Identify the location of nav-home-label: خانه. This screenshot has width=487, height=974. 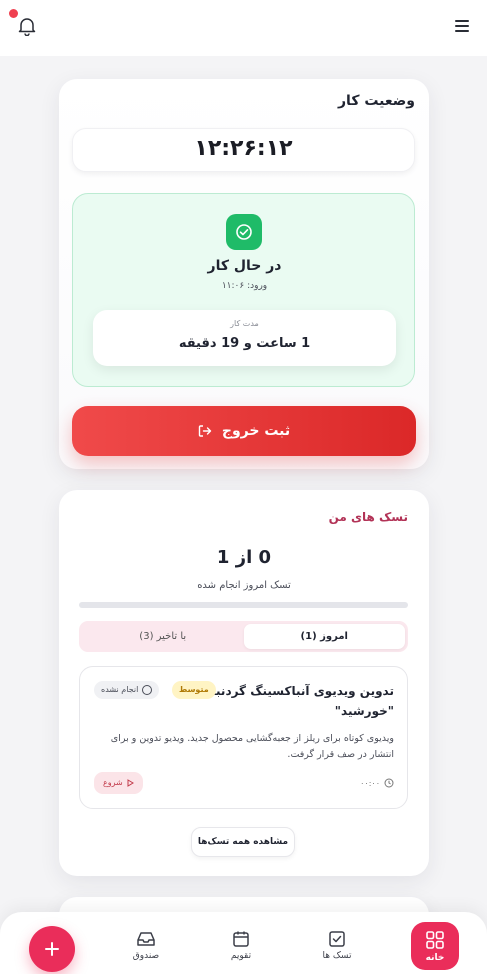
(435, 958).